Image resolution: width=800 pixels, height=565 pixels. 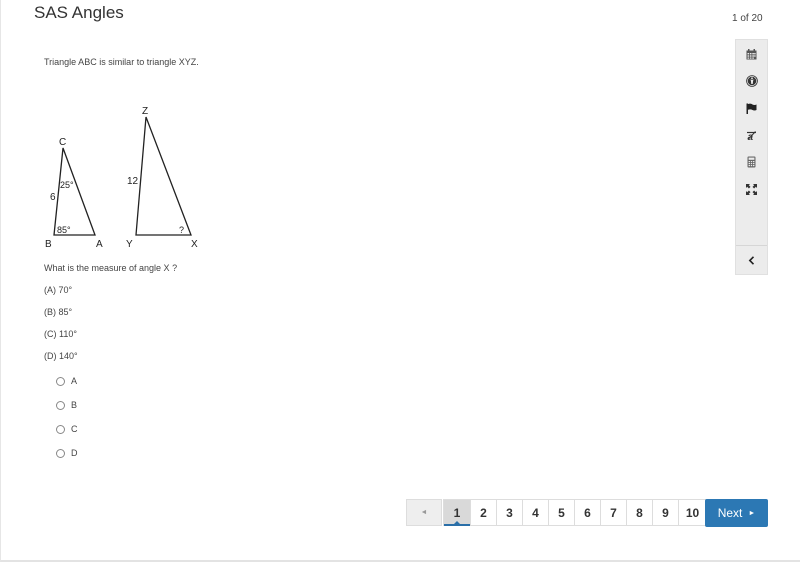 I want to click on vertex-c-label: C, so click(x=62, y=142).